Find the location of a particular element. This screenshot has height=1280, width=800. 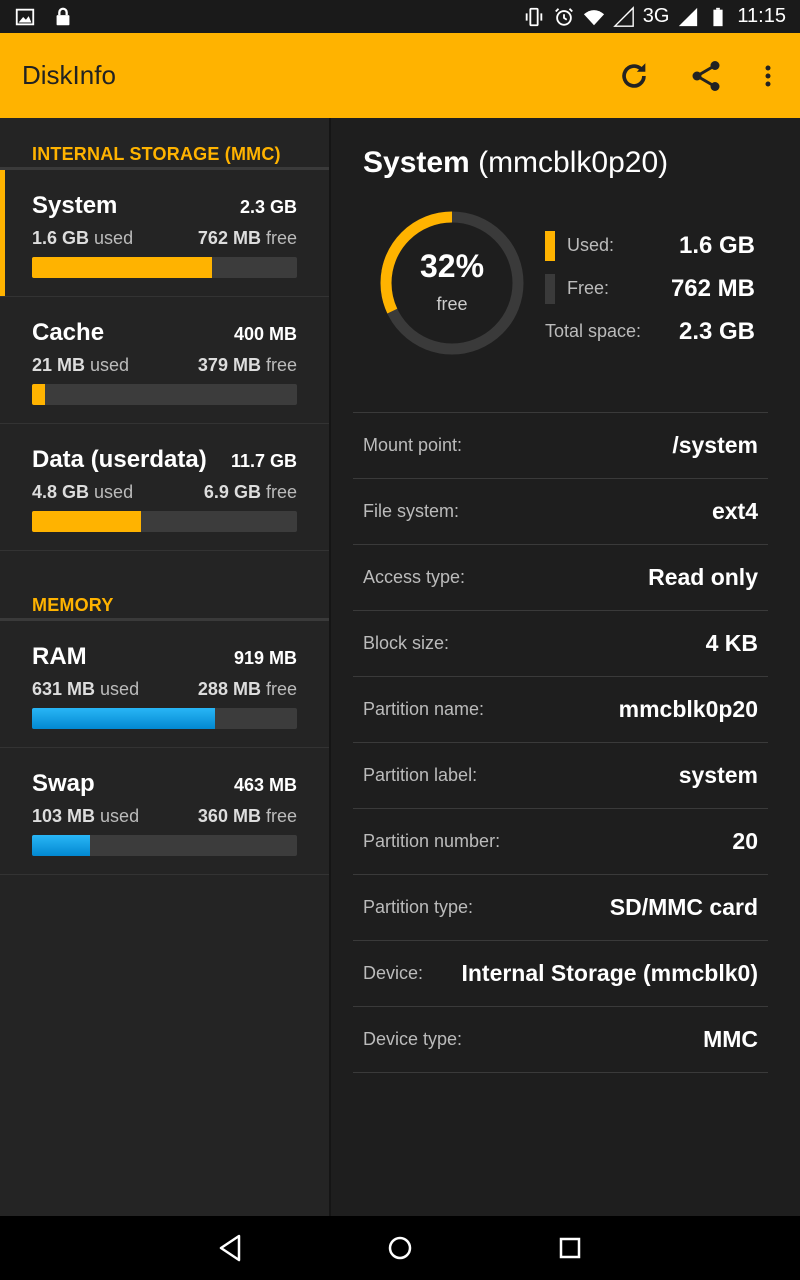

property-row: Device: Internal Storage (mmcblk0) is located at coordinates (560, 974).